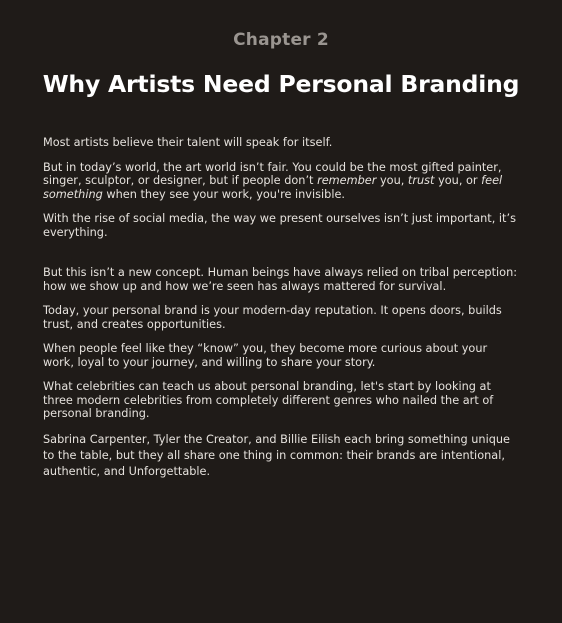 The width and height of the screenshot is (562, 623). What do you see at coordinates (458, 180) in the screenshot?
I see `paragraph-2-part-e: you, or` at bounding box center [458, 180].